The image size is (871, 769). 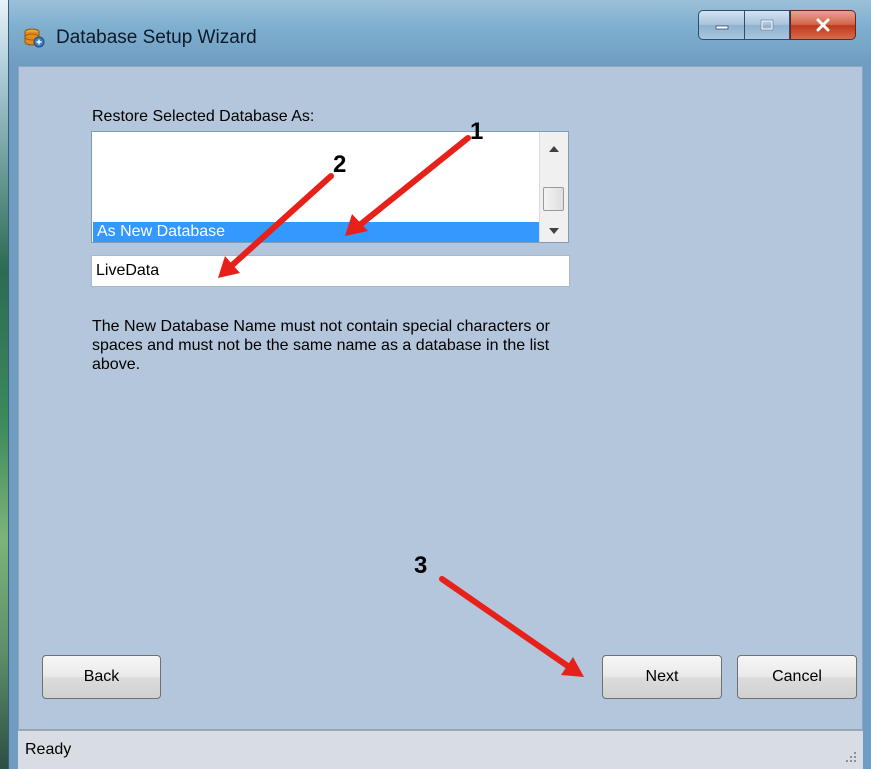 What do you see at coordinates (101, 677) in the screenshot?
I see `back-button: Back` at bounding box center [101, 677].